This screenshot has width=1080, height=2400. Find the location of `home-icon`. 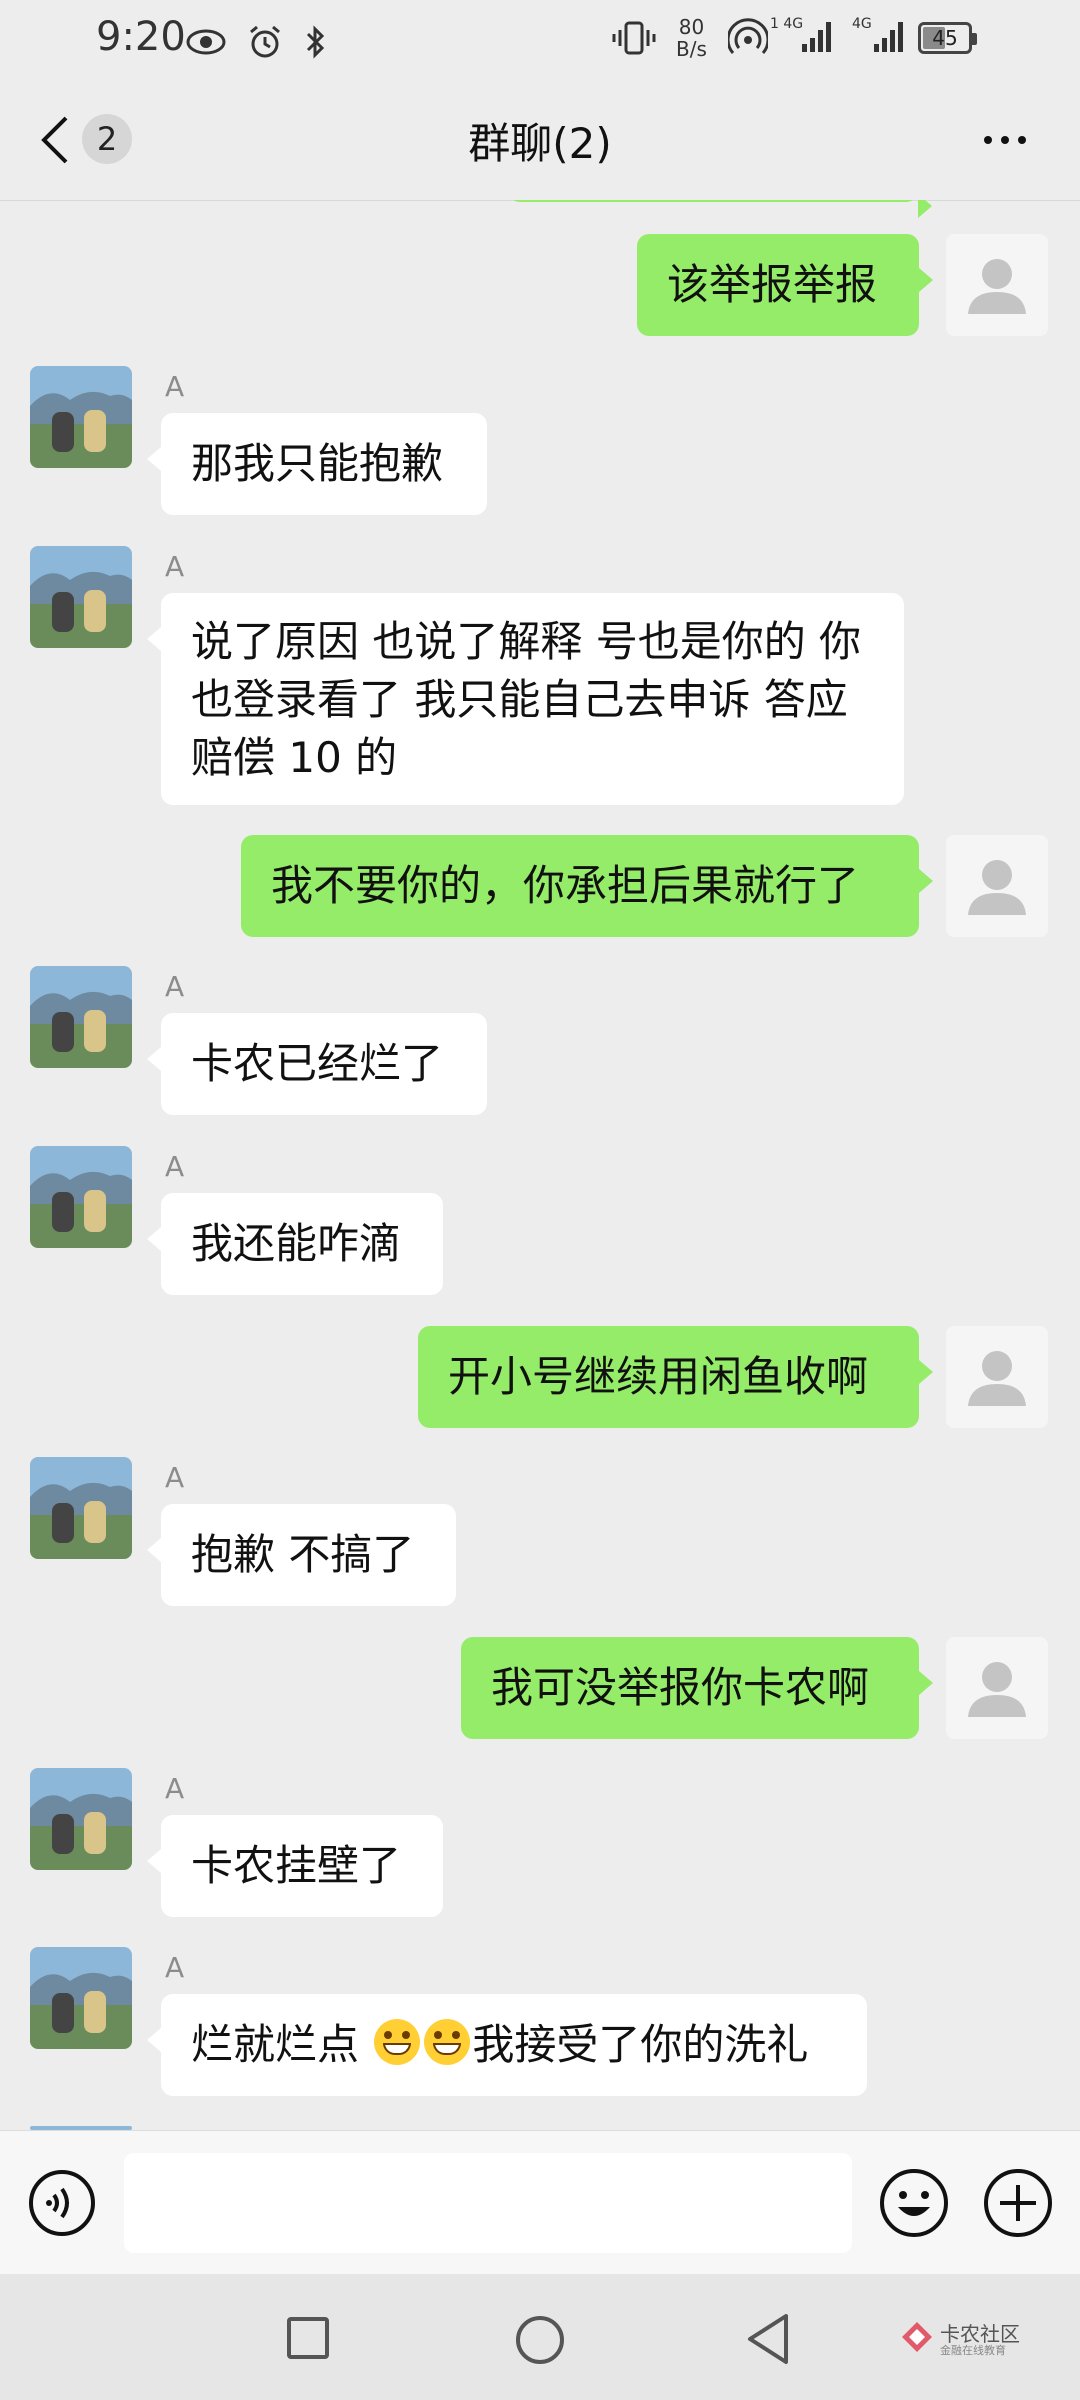

home-icon is located at coordinates (540, 2340).